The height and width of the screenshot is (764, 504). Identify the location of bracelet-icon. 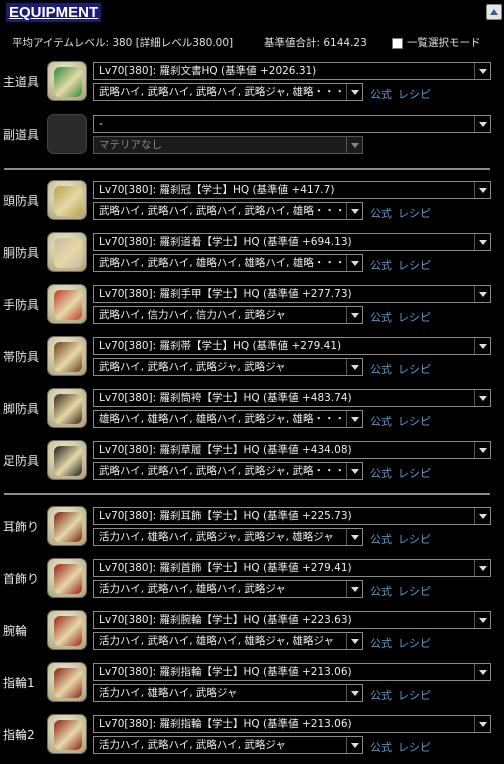
(67, 630).